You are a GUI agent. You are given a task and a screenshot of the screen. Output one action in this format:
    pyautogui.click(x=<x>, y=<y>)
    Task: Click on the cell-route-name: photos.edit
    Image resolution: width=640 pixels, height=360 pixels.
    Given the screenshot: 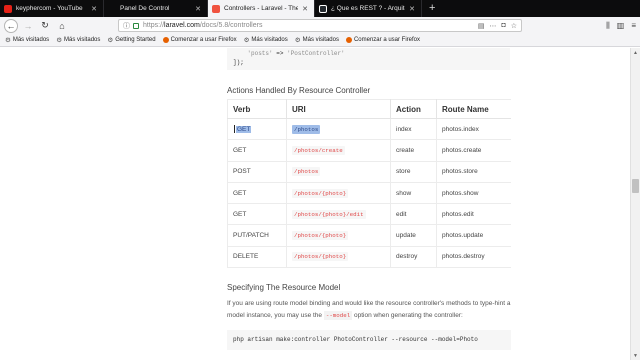 What is the action you would take?
    pyautogui.click(x=473, y=214)
    